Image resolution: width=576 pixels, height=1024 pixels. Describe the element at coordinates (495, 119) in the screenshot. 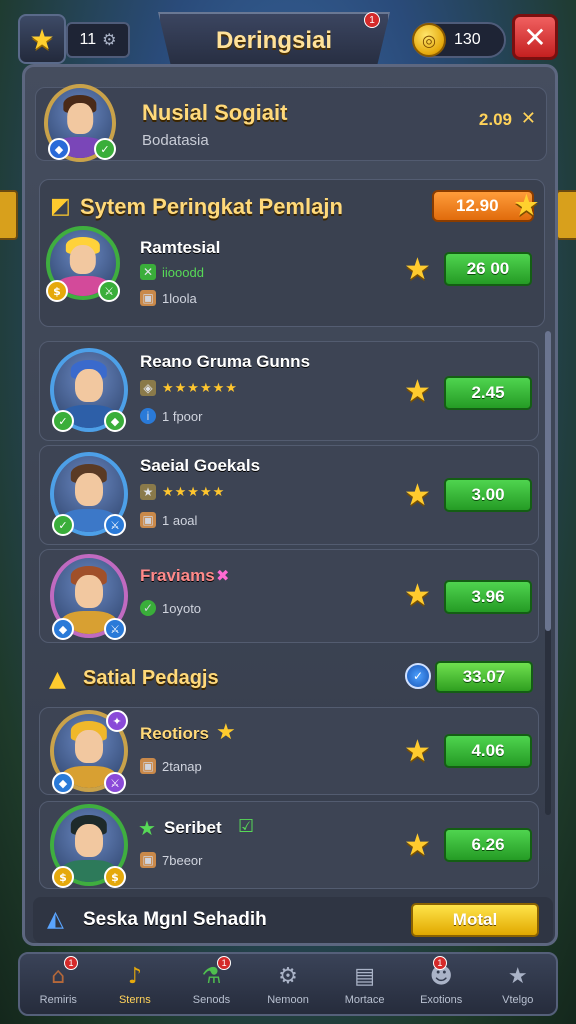

I see `profile-value: 2.09` at that location.